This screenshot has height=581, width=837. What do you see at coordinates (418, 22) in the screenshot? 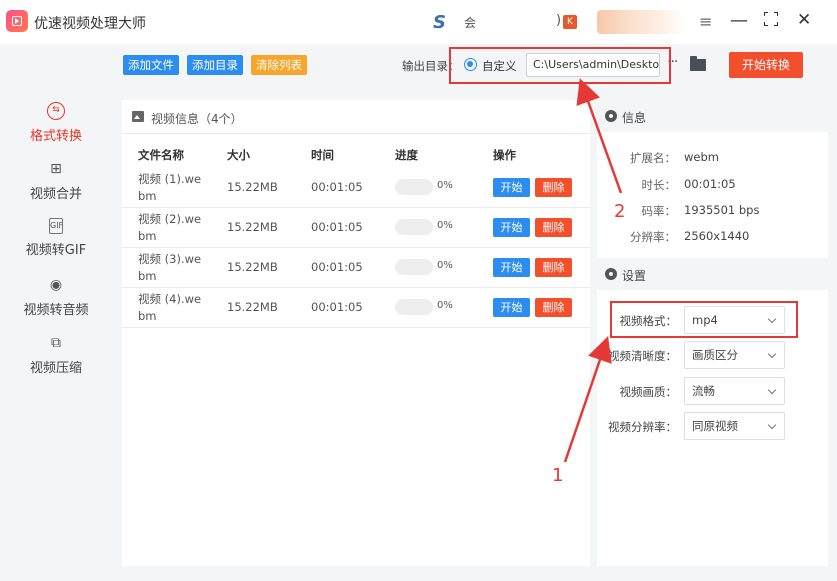
I see `title-bar: 优速视频处理大师 S 会 ) K ≡ — ✕` at bounding box center [418, 22].